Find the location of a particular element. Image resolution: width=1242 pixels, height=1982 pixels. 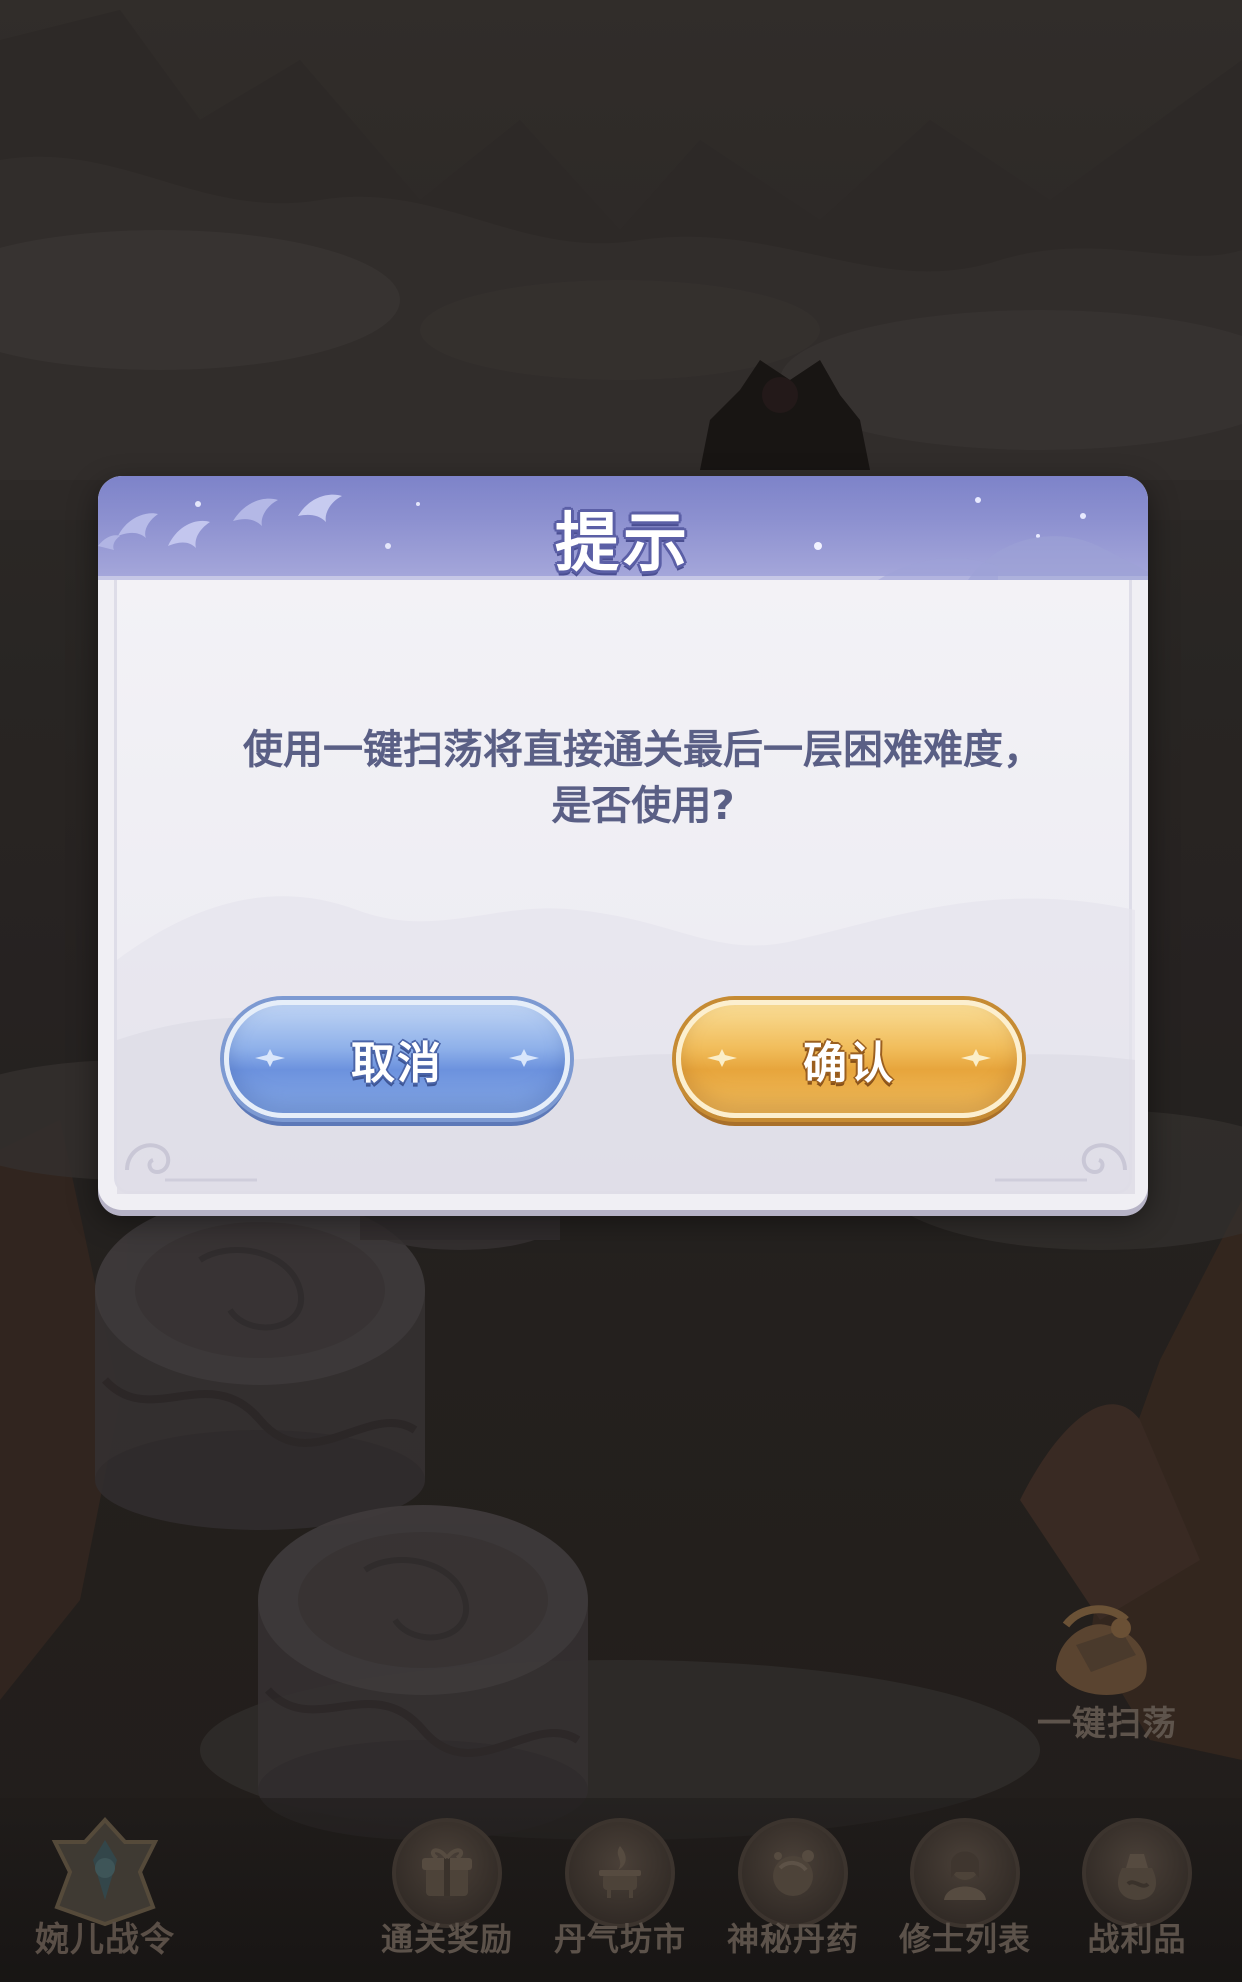

menu-item-elixir-market: 丹气坊市 is located at coordinates (620, 1898).